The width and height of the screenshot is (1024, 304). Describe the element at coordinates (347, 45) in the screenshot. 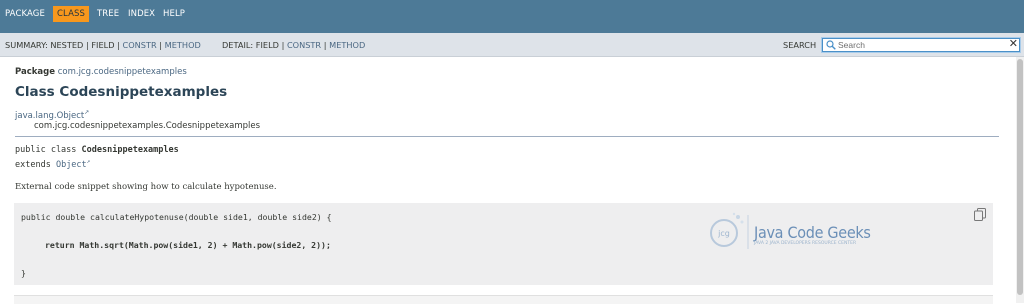

I see `detail-method-link: METHOD` at that location.